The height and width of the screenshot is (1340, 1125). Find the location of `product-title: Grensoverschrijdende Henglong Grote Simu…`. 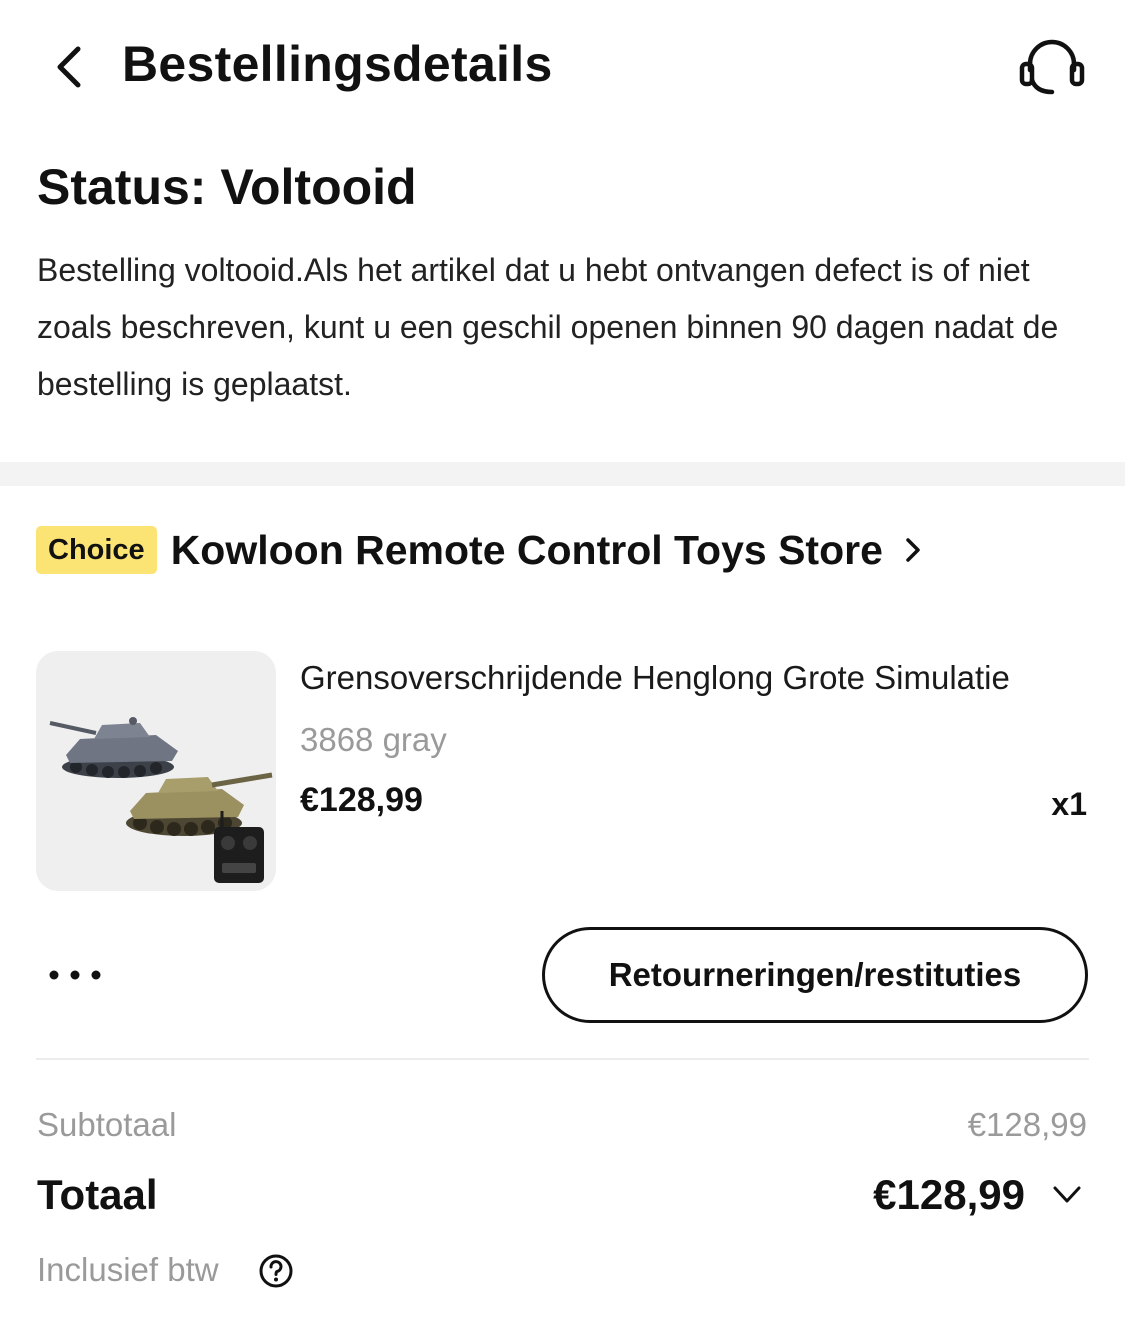

product-title: Grensoverschrijdende Henglong Grote Simu… is located at coordinates (695, 678).